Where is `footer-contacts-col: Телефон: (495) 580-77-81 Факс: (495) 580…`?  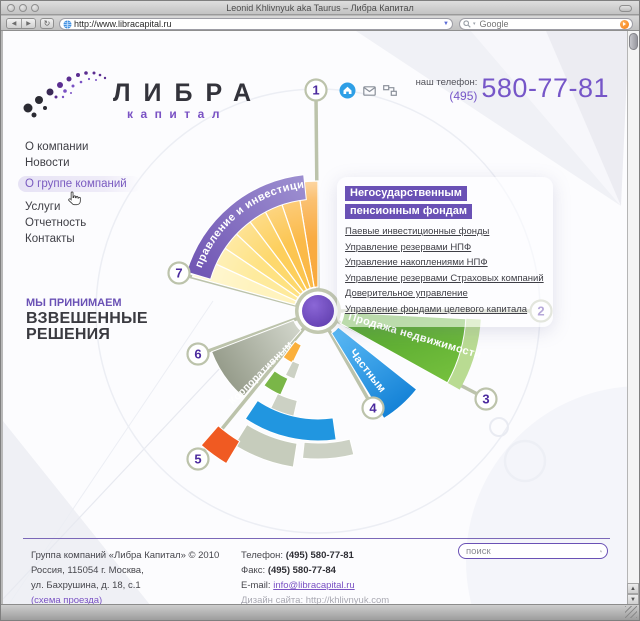
footer-contacts-col: Телефон: (495) 580-77-81 Факс: (495) 580… is located at coordinates (315, 577).